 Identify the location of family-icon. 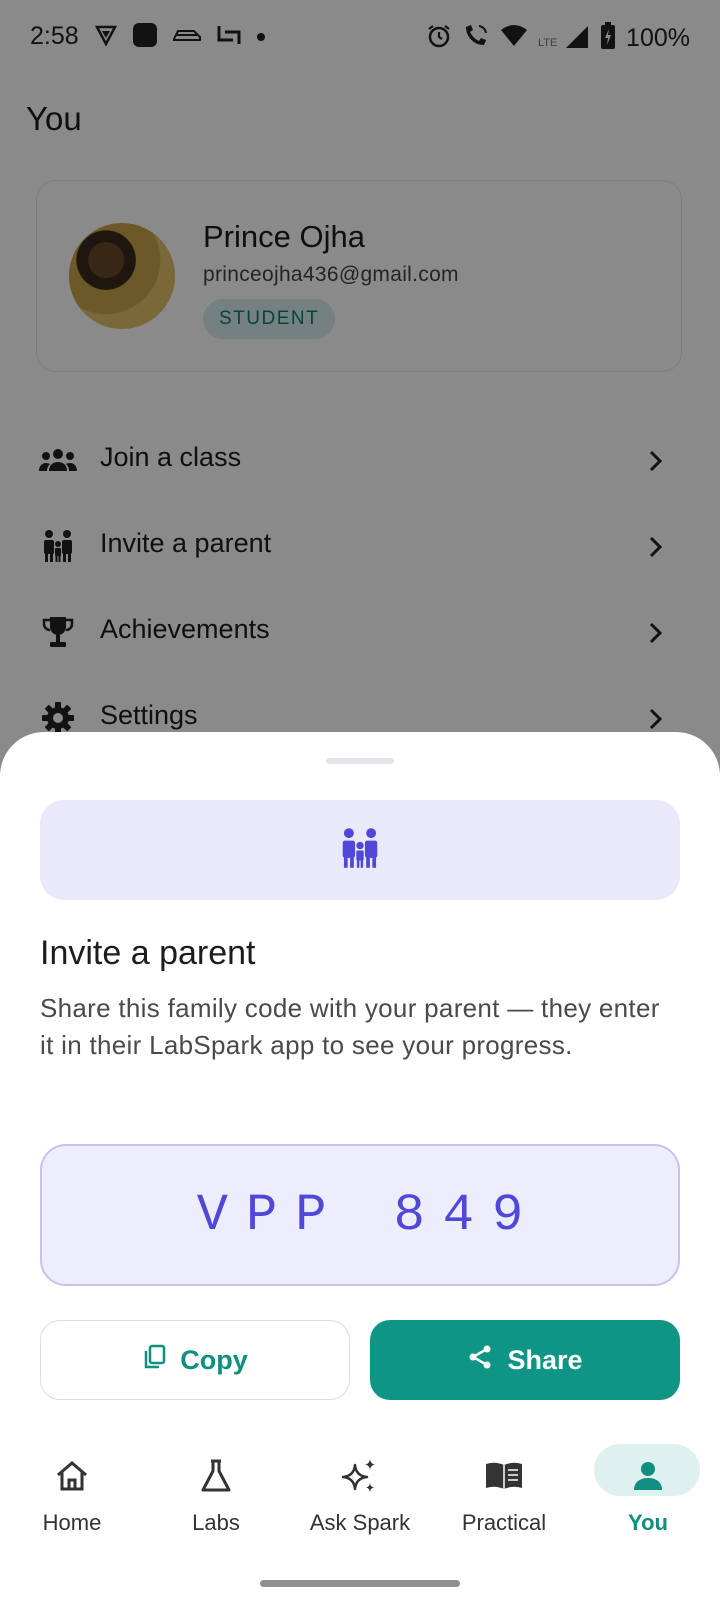
(360, 850).